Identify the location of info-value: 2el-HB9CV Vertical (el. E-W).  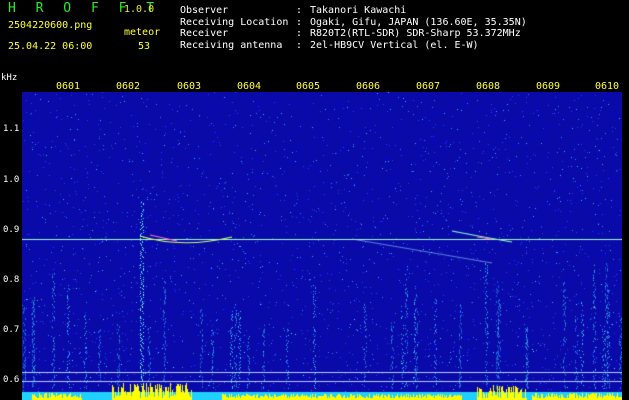
(394, 45).